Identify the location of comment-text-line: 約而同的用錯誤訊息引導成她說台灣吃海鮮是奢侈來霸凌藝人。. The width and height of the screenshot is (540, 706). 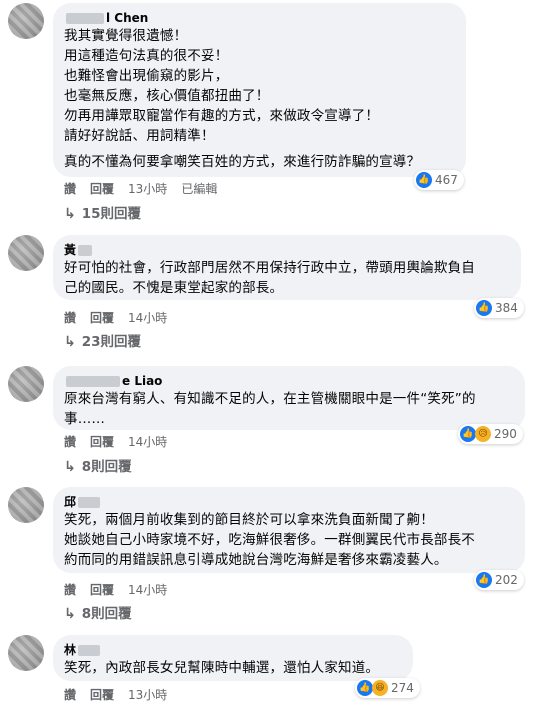
(256, 560).